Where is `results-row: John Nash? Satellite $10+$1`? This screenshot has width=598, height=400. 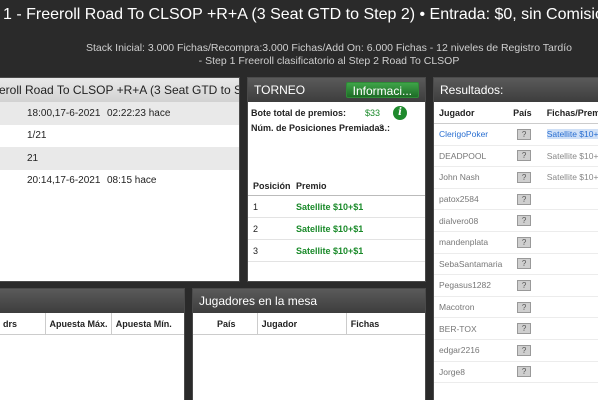
results-row: John Nash? Satellite $10+$1 is located at coordinates (516, 178).